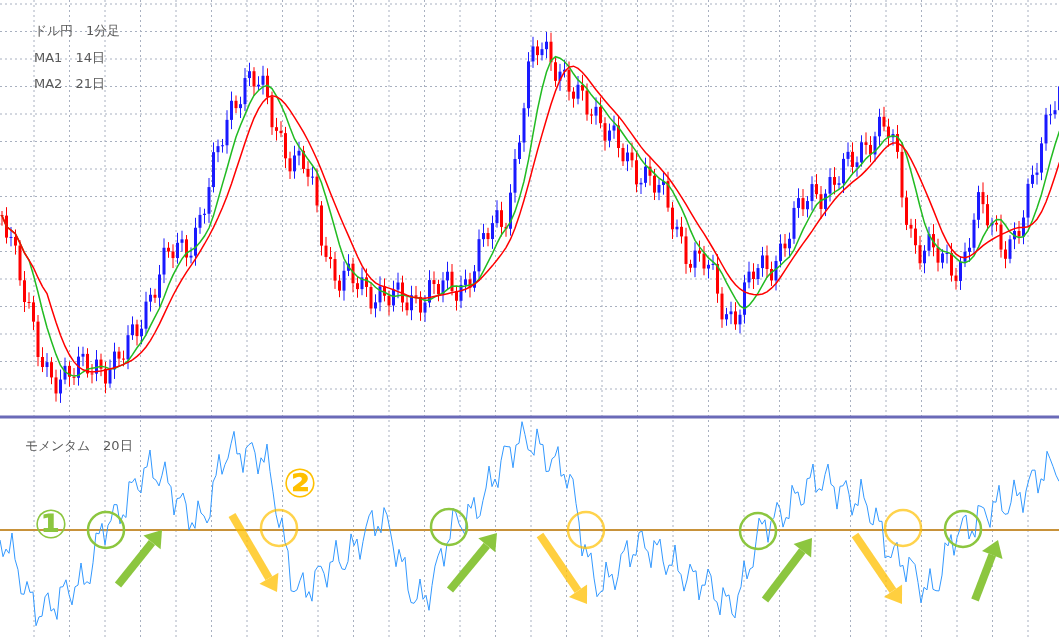 This screenshot has height=637, width=1059. Describe the element at coordinates (77, 30) in the screenshot. I see `chart-title: ドル円 1分足` at that location.